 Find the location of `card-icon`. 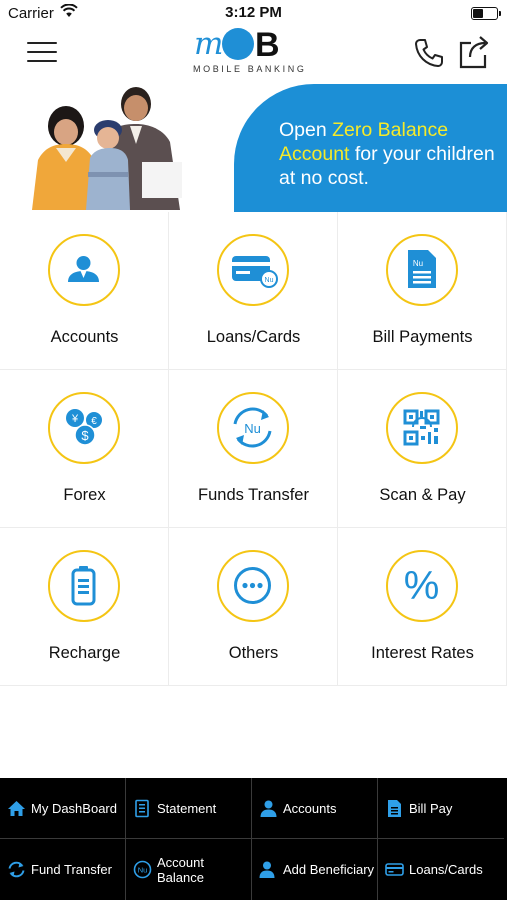

card-icon is located at coordinates (394, 869).